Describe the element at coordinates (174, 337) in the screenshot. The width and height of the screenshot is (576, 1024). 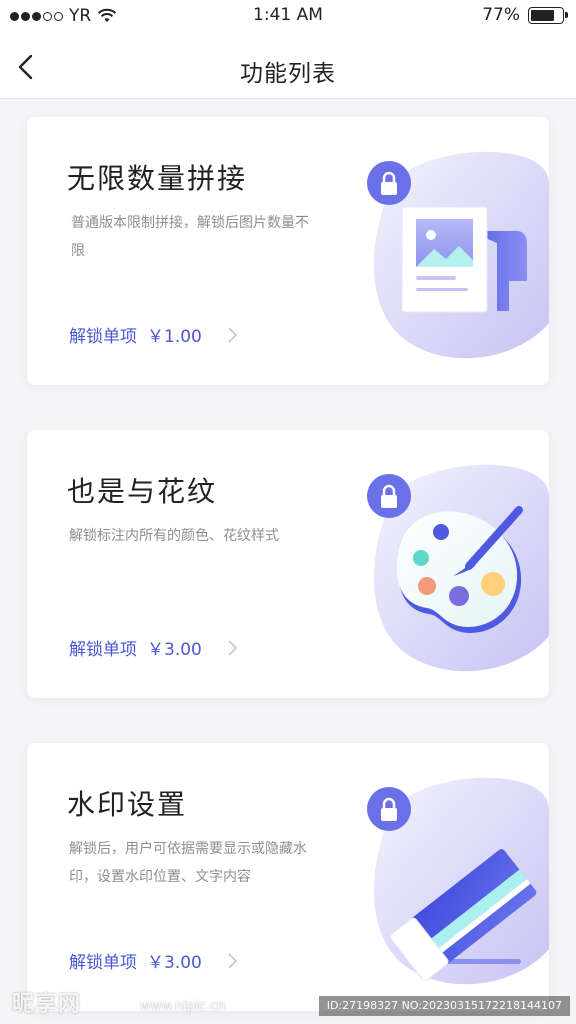
I see `unlock-price: ￥1.00` at that location.